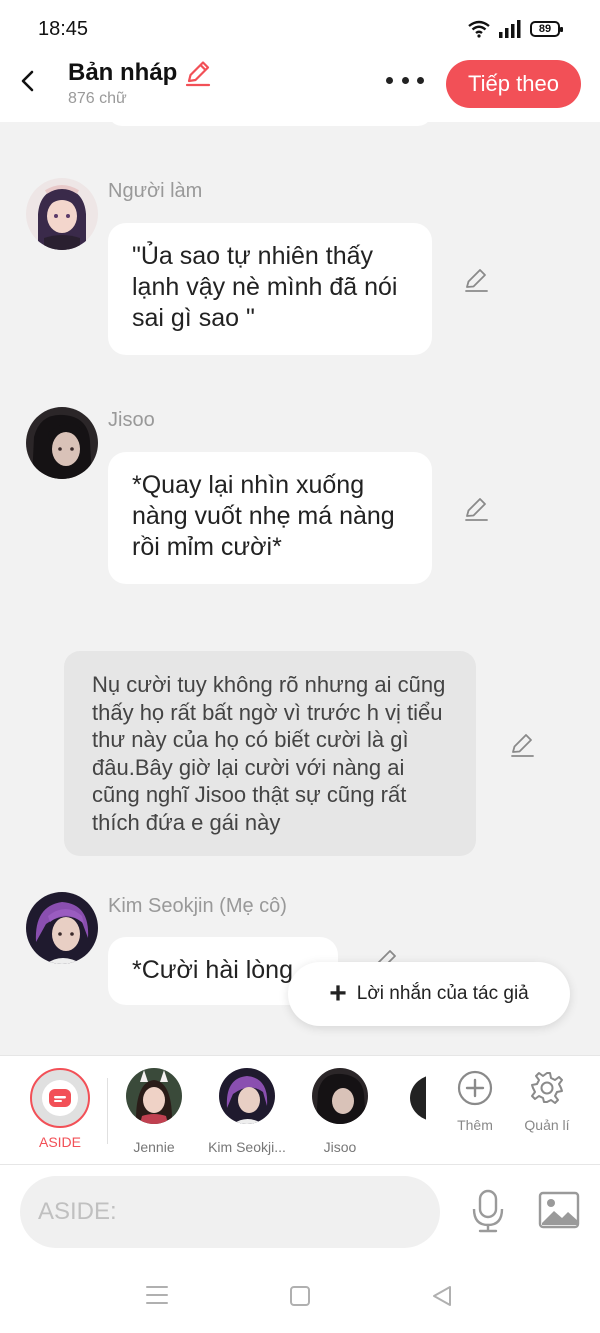 This screenshot has height=1333, width=600. I want to click on author-note-button: + Lời nhắn của tác giả, so click(429, 994).